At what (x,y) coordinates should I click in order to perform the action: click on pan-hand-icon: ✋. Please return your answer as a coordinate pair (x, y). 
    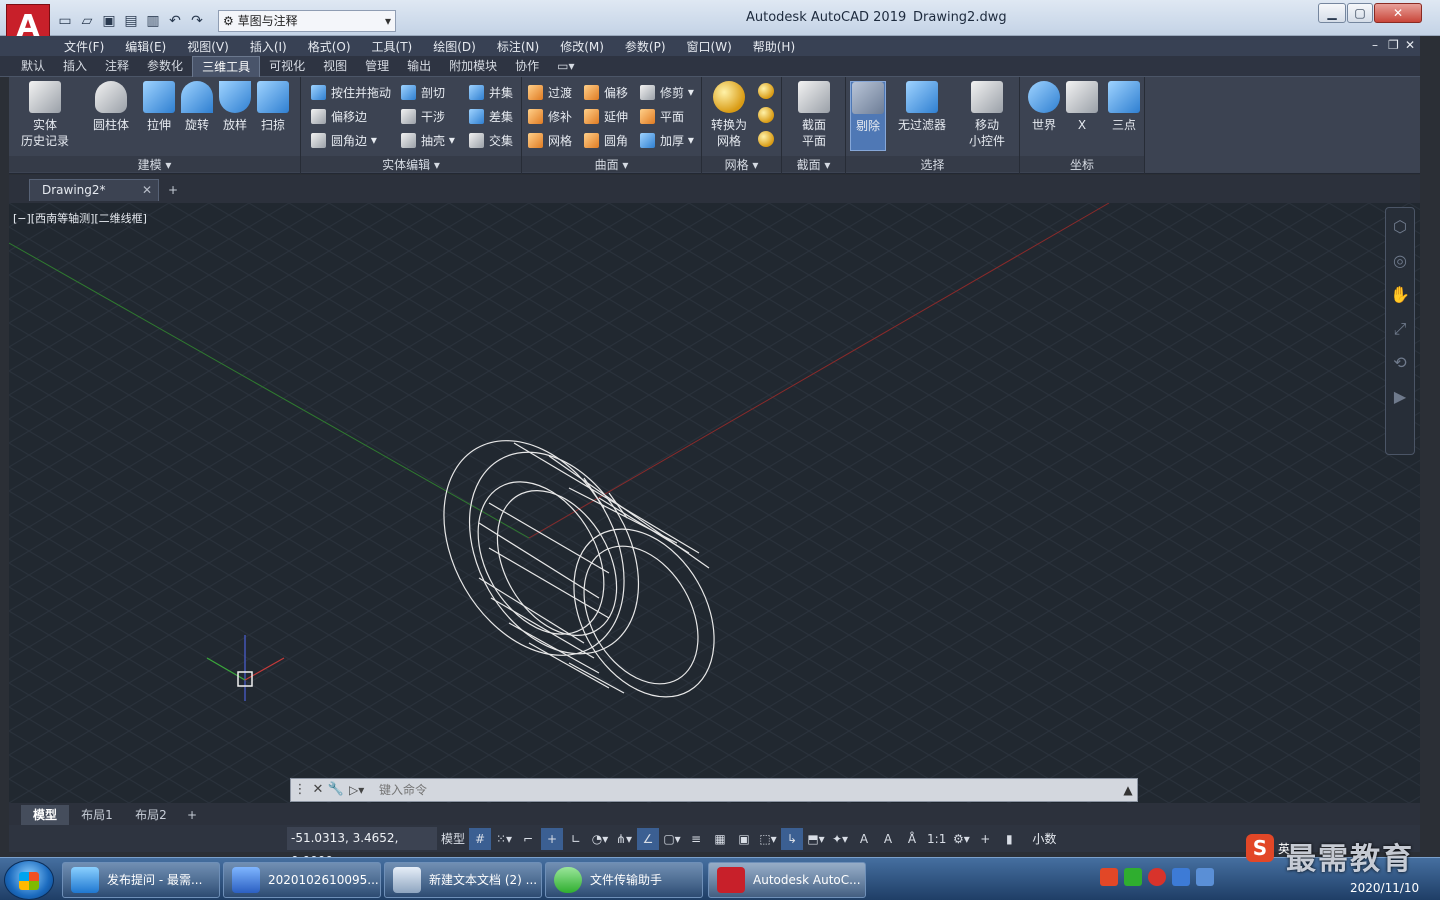
    Looking at the image, I should click on (1400, 295).